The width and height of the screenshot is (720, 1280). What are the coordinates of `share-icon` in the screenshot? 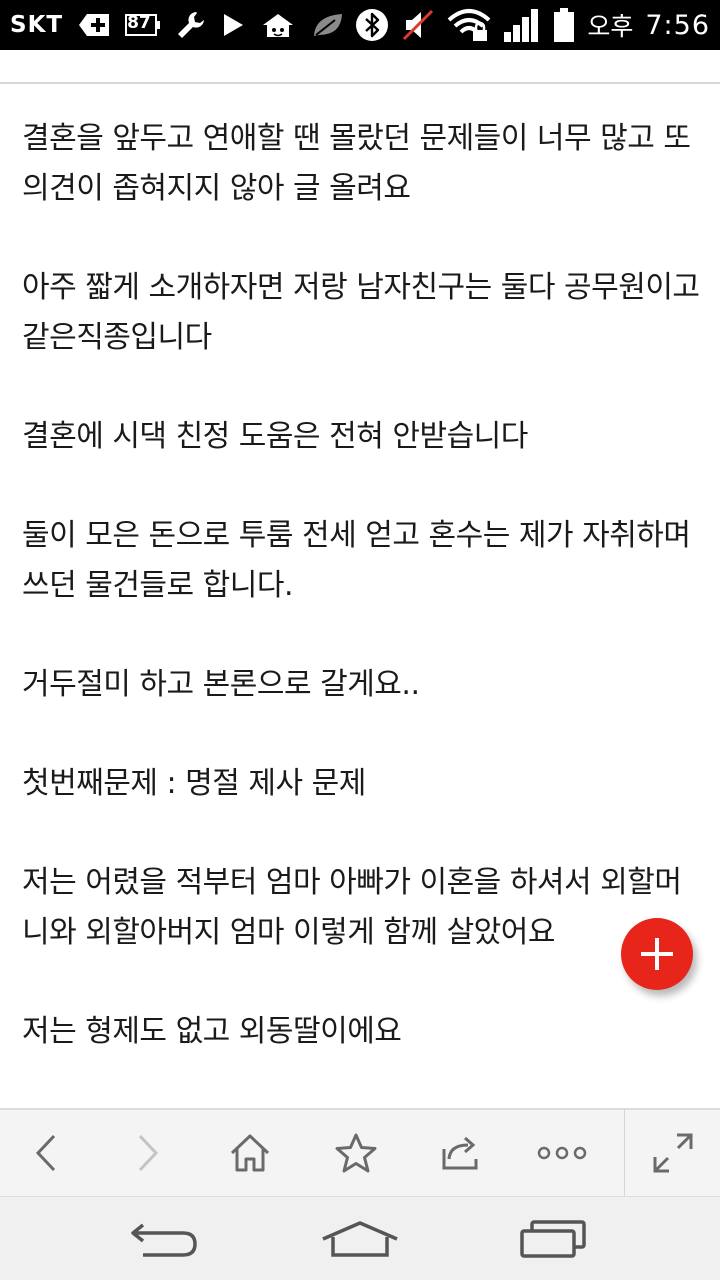 It's located at (460, 1153).